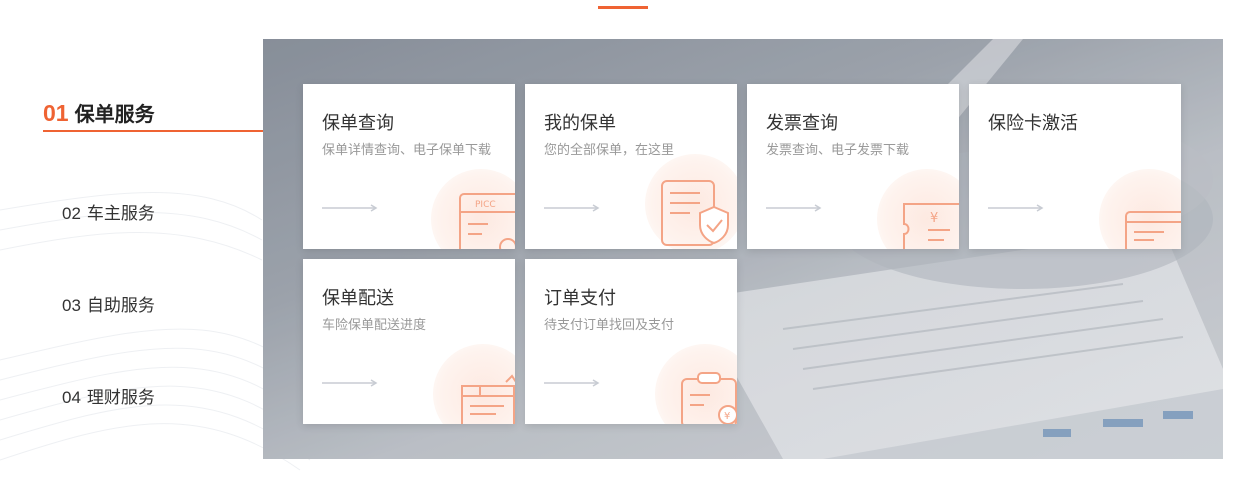 This screenshot has height=494, width=1248. I want to click on nav-item-number: 02, so click(71, 213).